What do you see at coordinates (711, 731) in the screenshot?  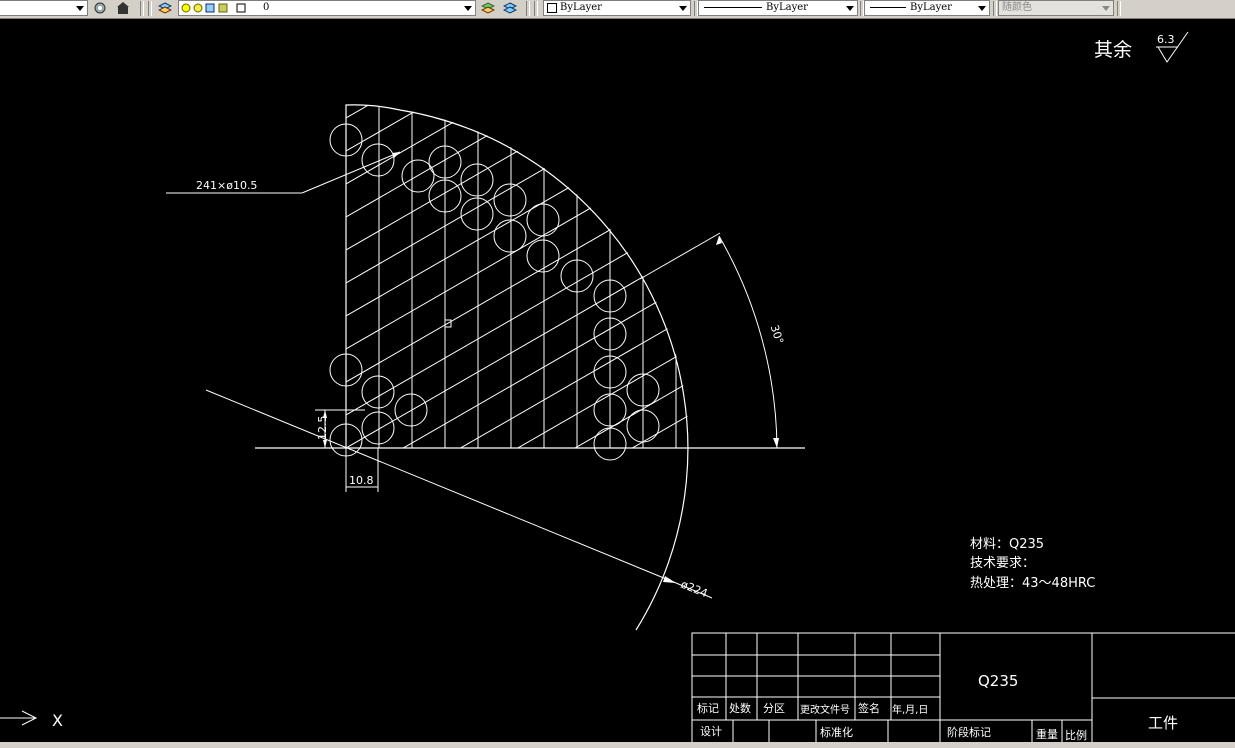 I see `title-design: 设计` at bounding box center [711, 731].